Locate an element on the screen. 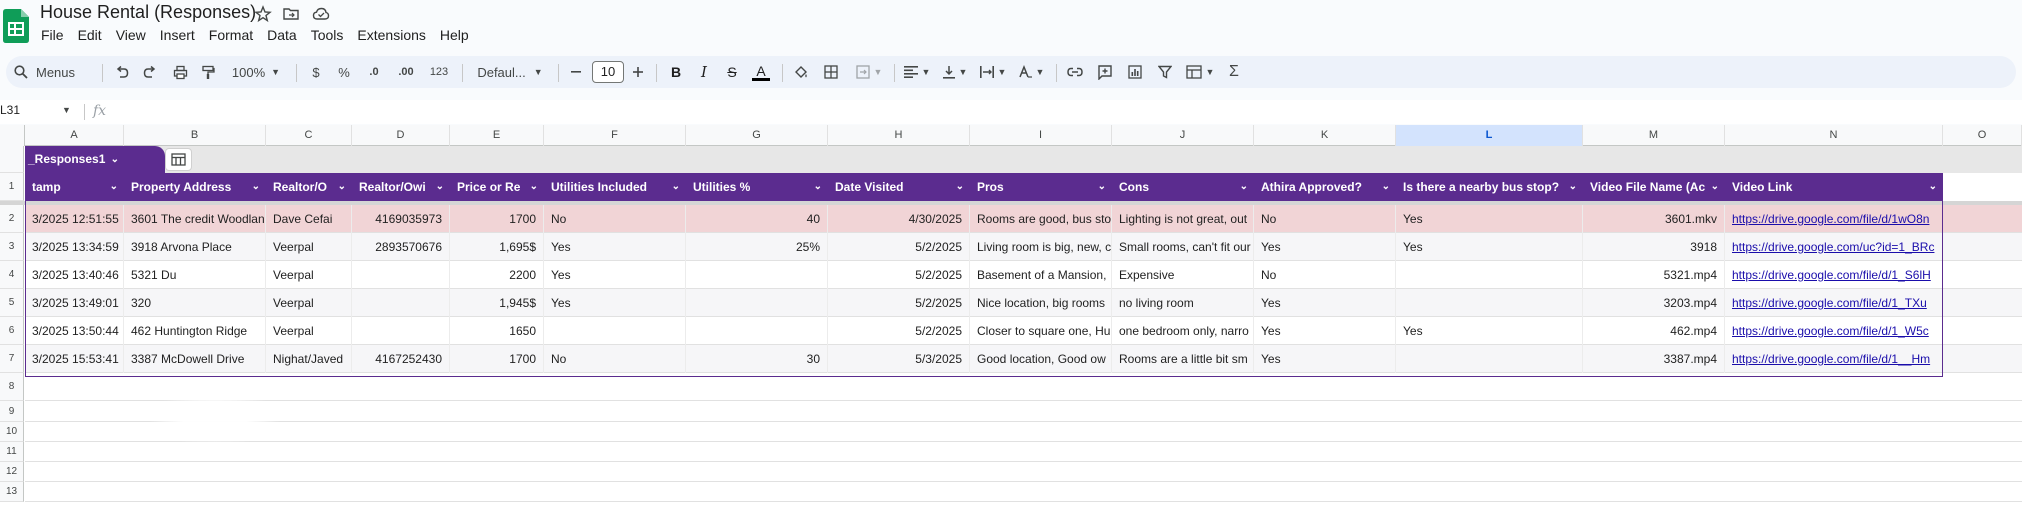  row-header: 12 is located at coordinates (12, 472).